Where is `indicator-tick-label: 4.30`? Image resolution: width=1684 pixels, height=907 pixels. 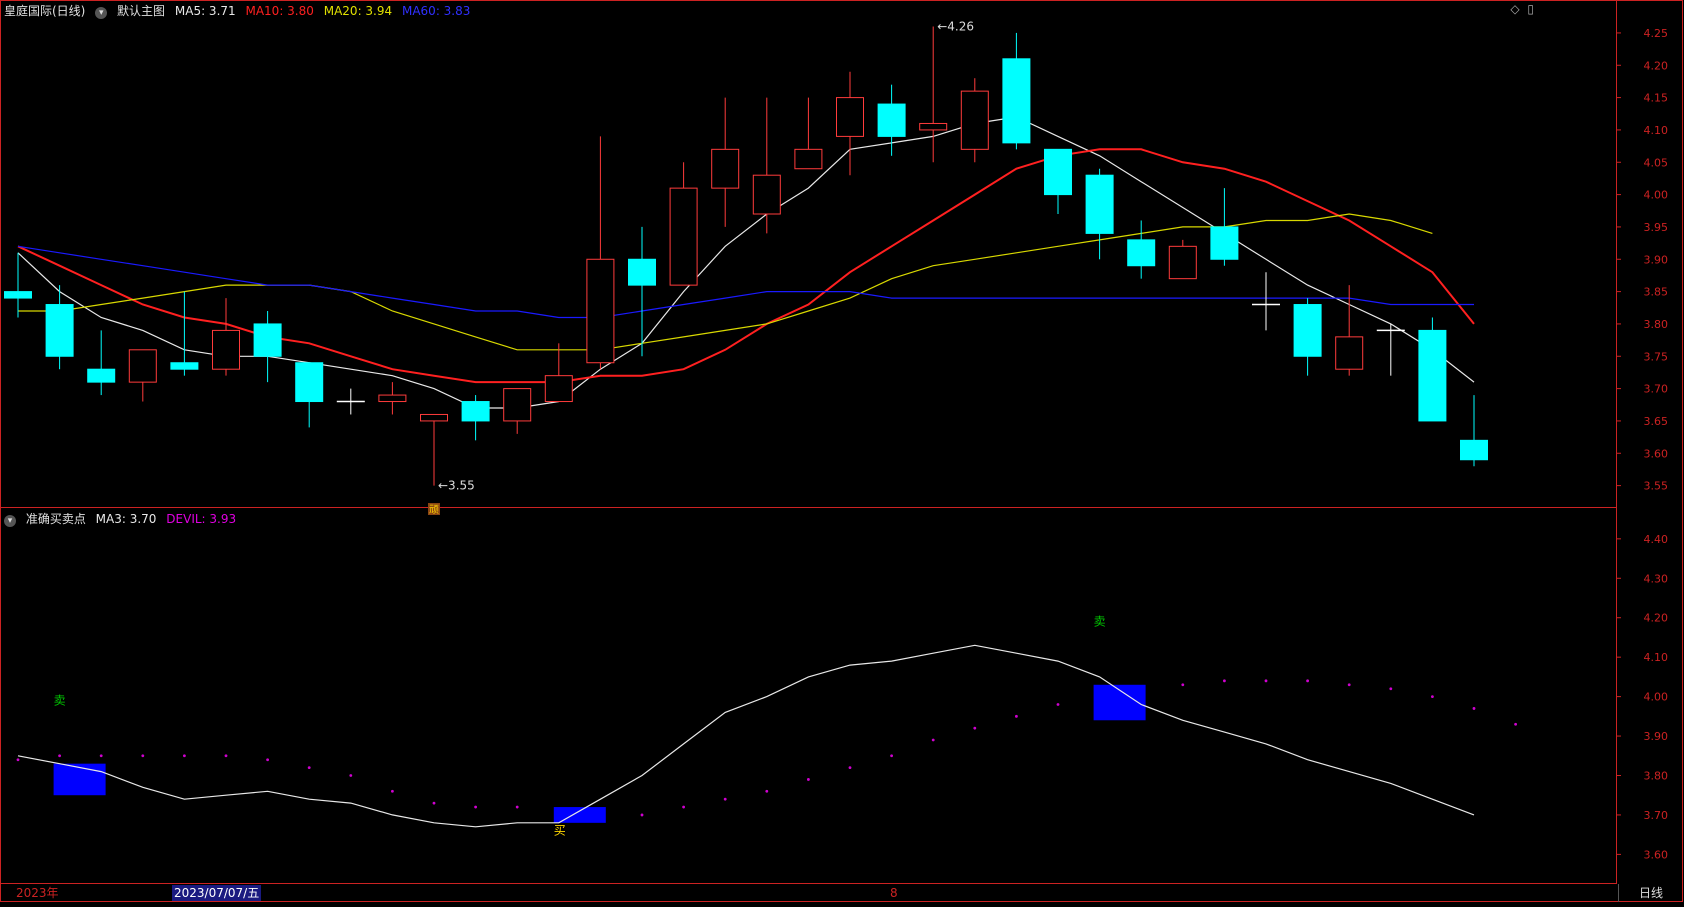 indicator-tick-label: 4.30 is located at coordinates (1656, 578).